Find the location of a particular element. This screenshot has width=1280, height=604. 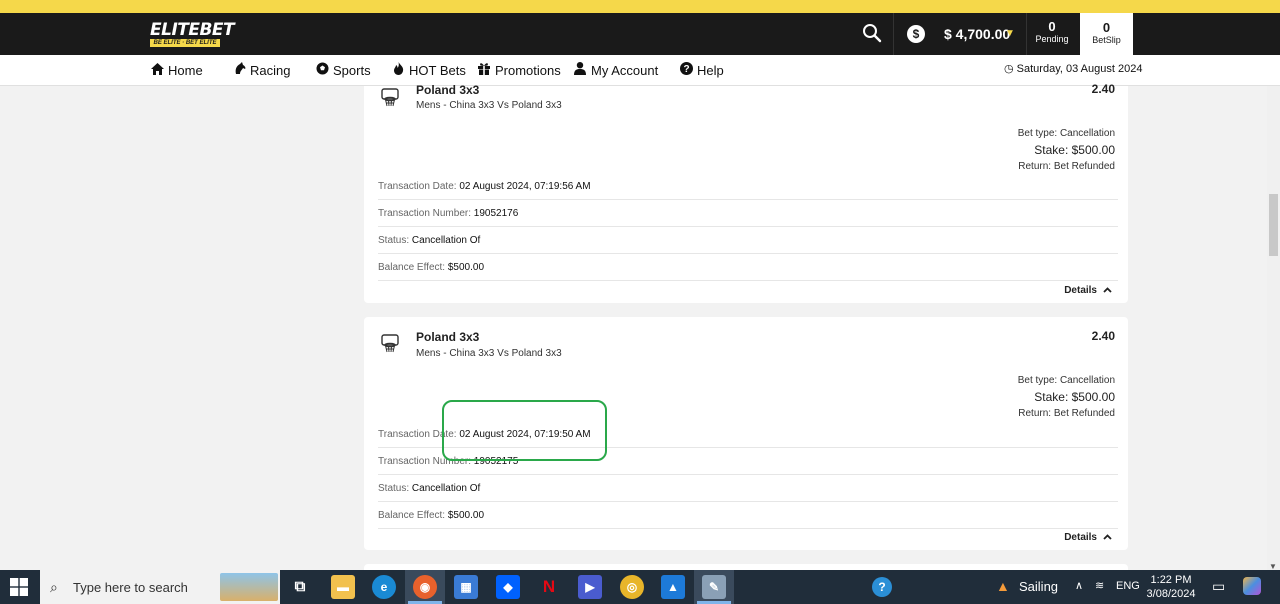

tray-chevron-up-icon: ∧ is located at coordinates (1079, 585).